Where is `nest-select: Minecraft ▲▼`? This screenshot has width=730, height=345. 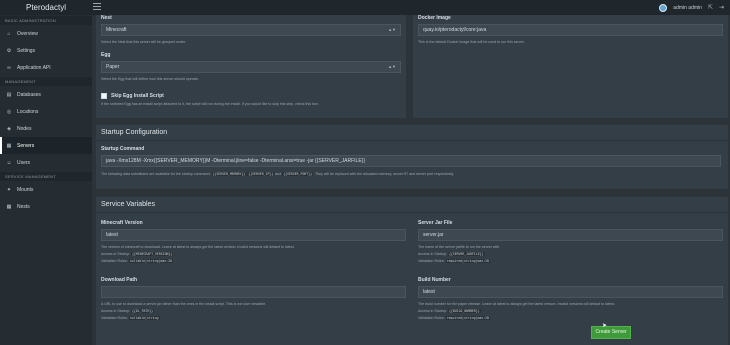 nest-select: Minecraft ▲▼ is located at coordinates (251, 30).